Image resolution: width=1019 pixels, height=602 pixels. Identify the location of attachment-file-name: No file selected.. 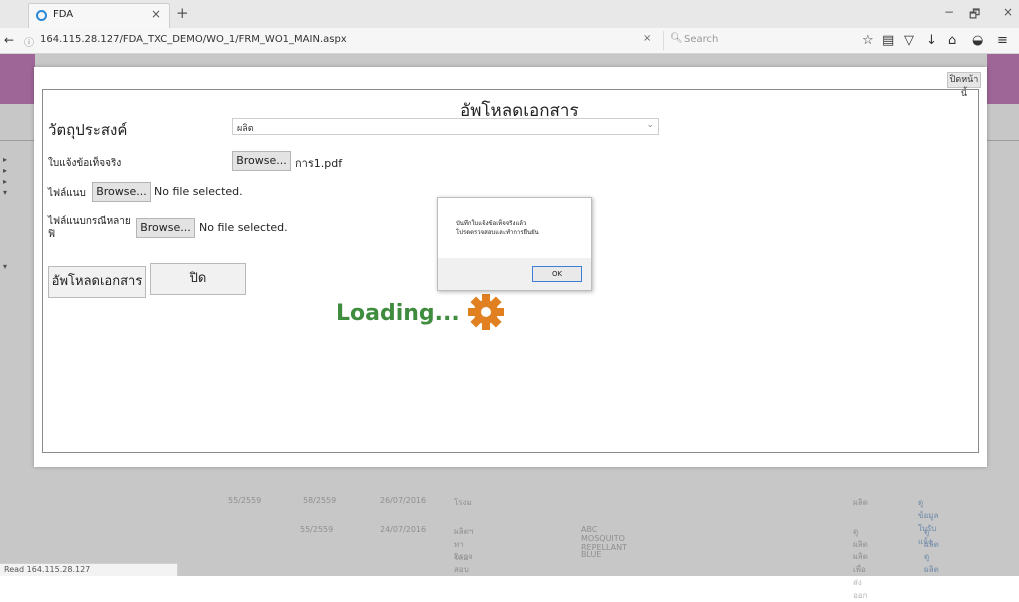
(198, 191).